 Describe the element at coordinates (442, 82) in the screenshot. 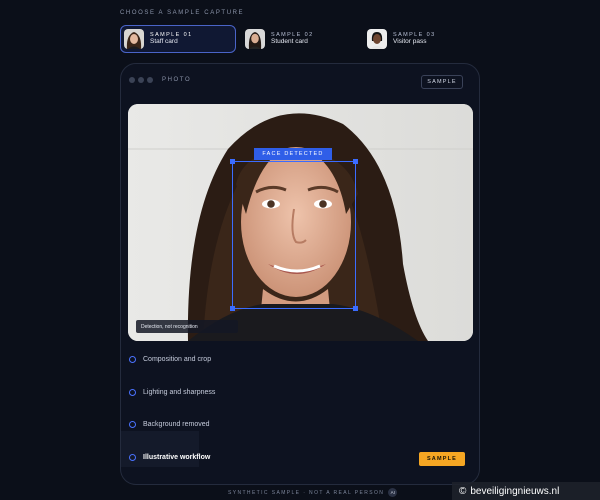

I see `sample-badge: SAMPLE` at that location.